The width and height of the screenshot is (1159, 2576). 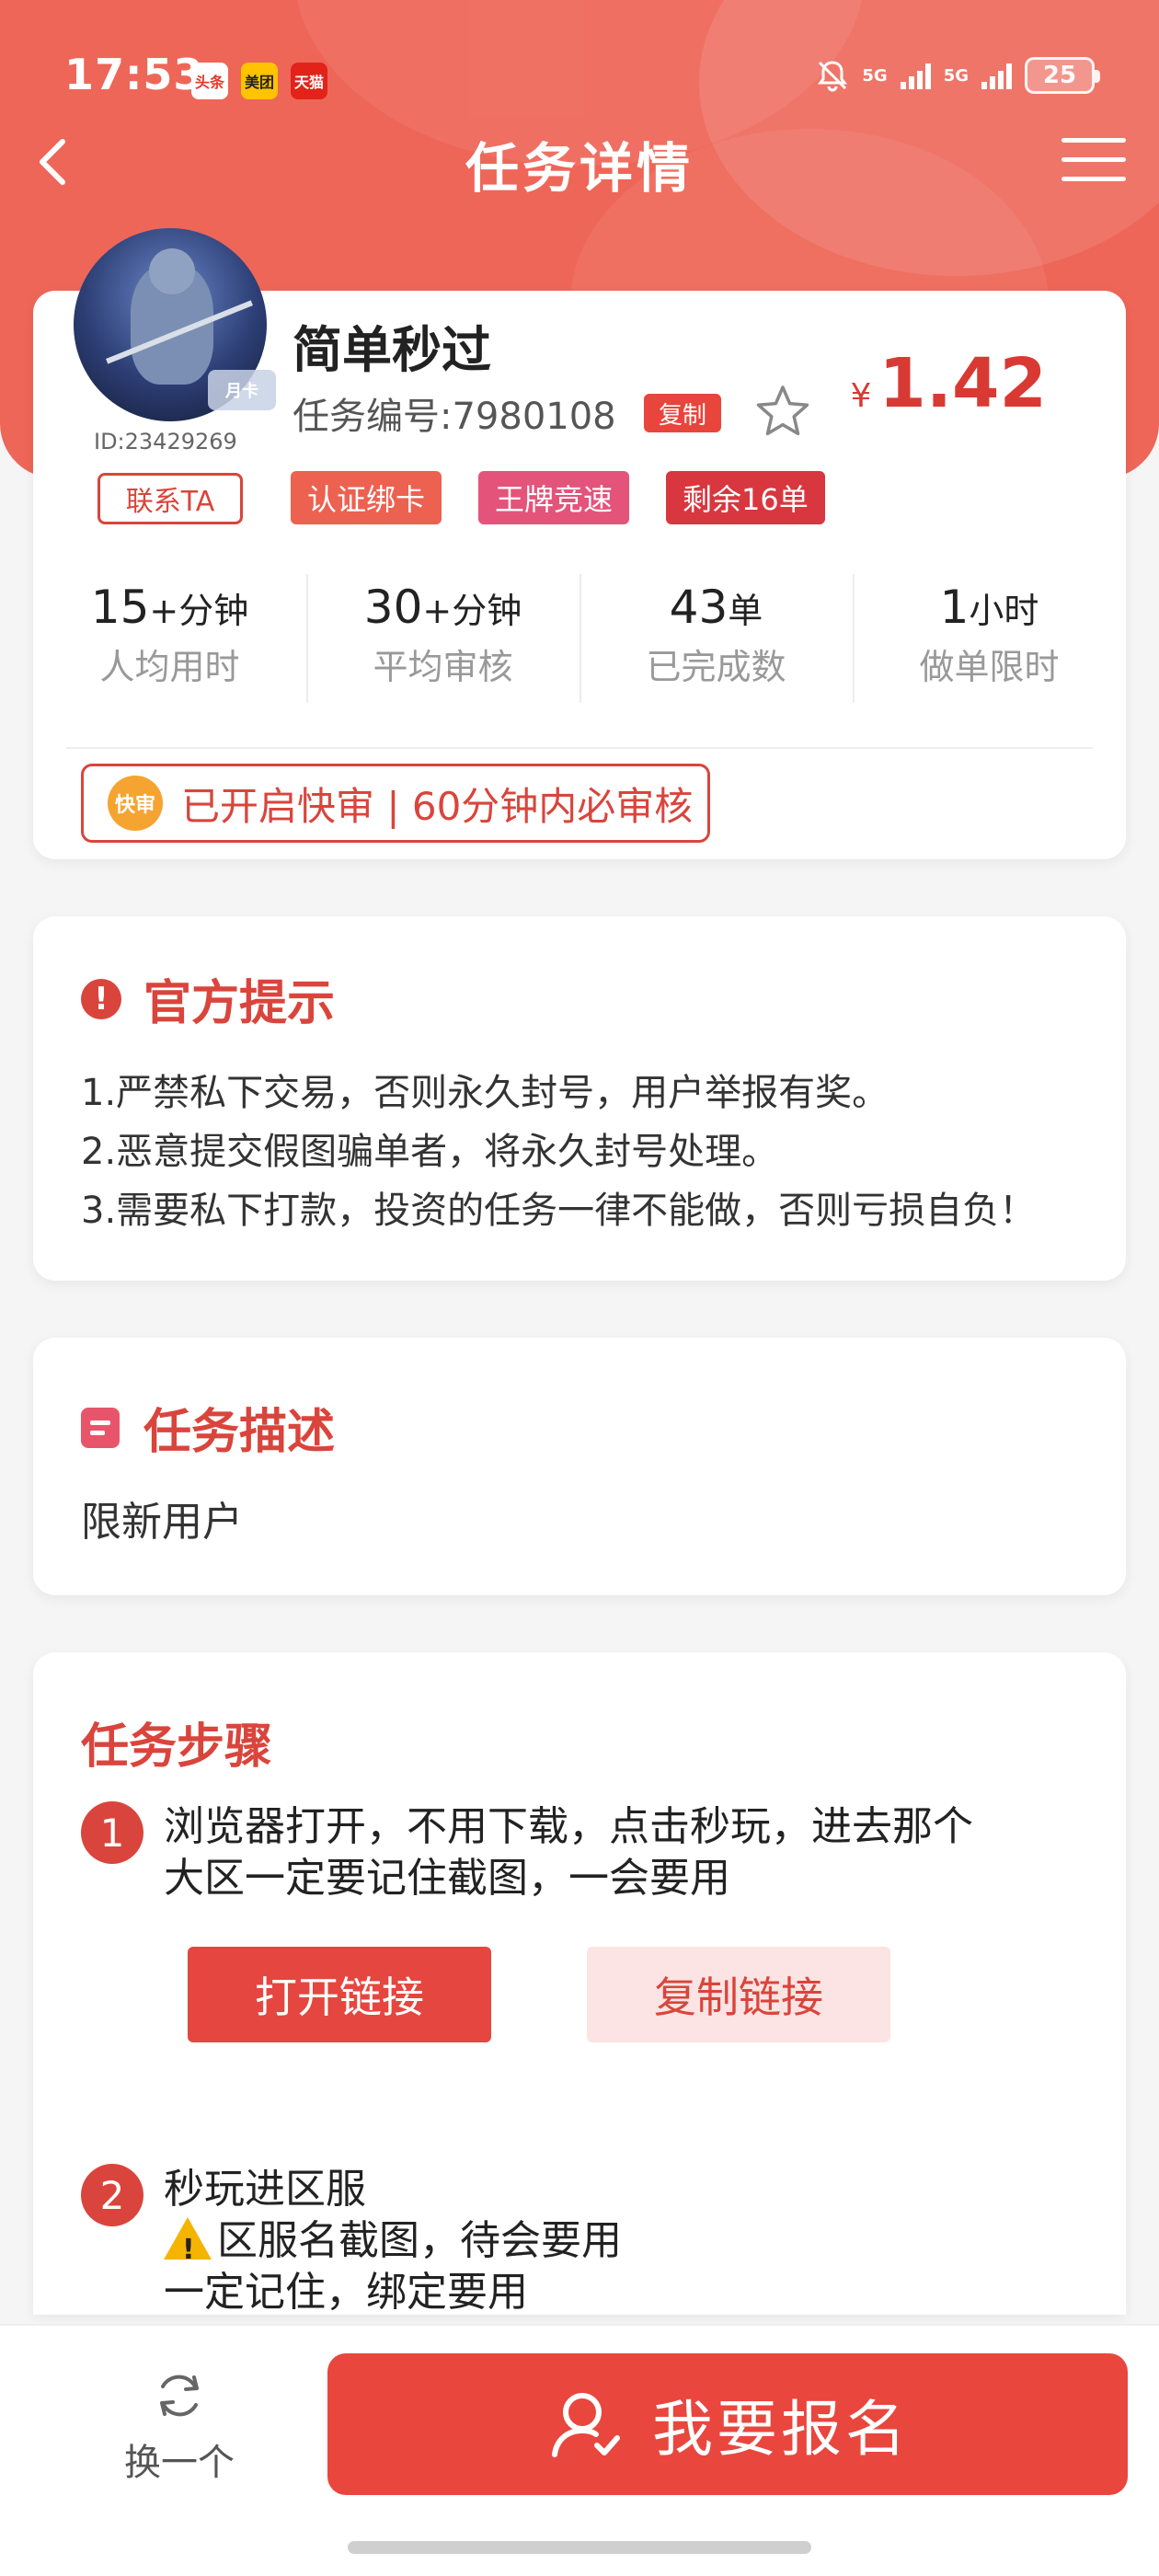 I want to click on copy-task-number-button: 复制, so click(x=683, y=413).